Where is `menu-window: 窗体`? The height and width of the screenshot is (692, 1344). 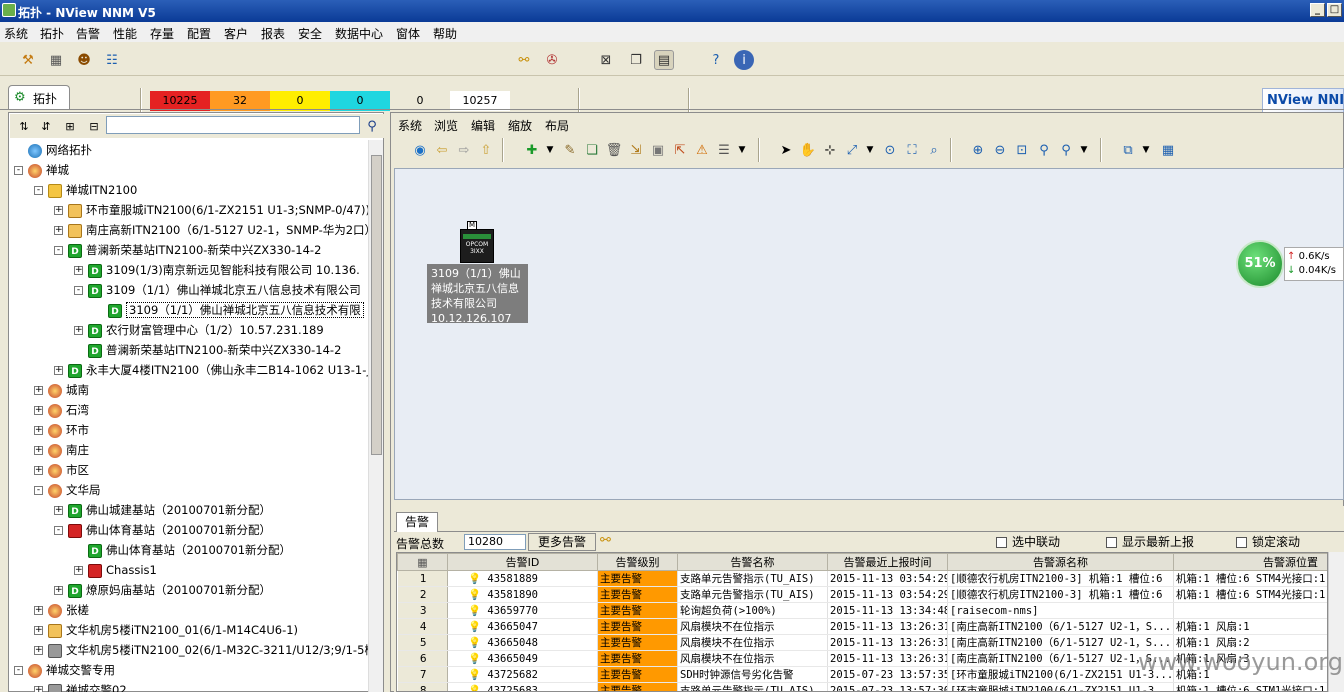 menu-window: 窗体 is located at coordinates (408, 33).